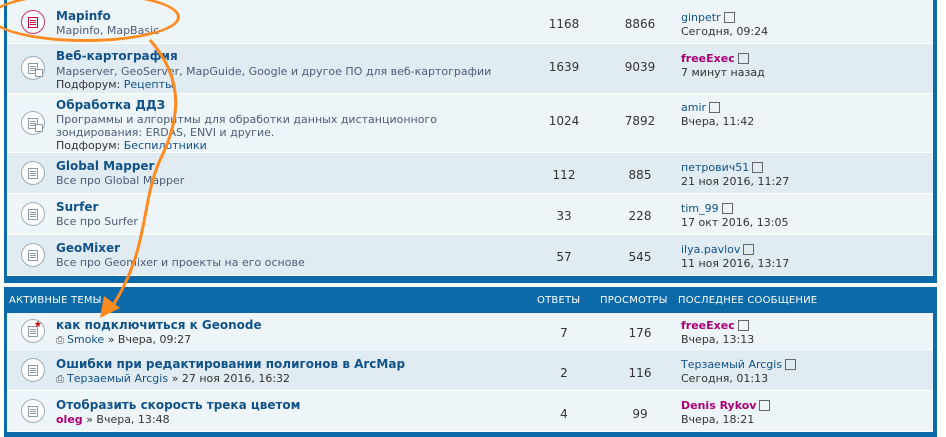 The image size is (946, 437). I want to click on annotation-arrow, so click(139, 178).